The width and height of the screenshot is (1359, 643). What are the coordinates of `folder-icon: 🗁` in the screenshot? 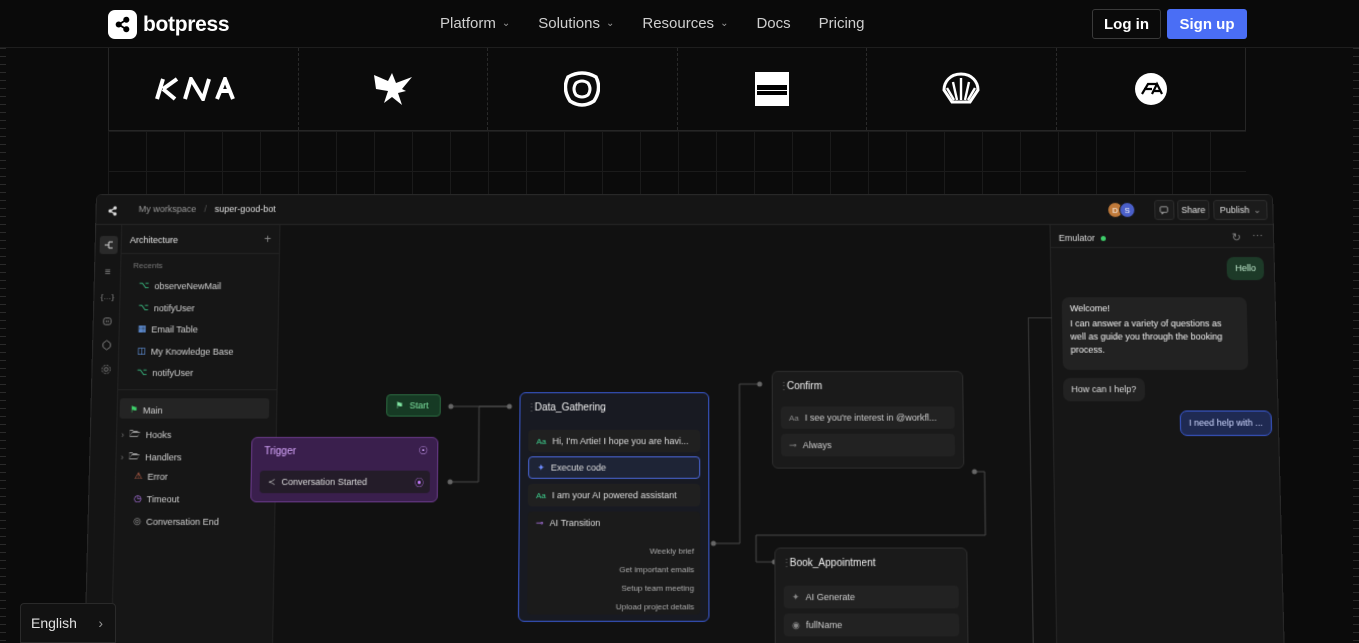 It's located at (134, 456).